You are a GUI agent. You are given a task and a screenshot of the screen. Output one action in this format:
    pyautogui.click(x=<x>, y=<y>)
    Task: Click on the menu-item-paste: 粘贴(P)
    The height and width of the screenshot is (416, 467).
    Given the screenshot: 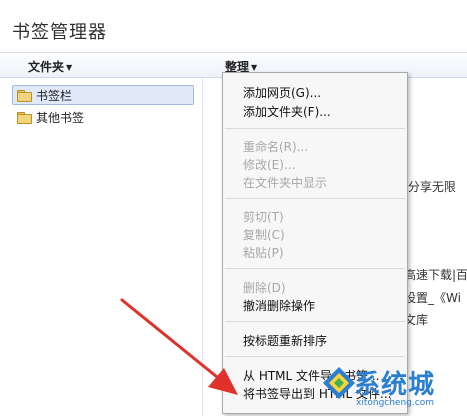 What is the action you would take?
    pyautogui.click(x=263, y=252)
    